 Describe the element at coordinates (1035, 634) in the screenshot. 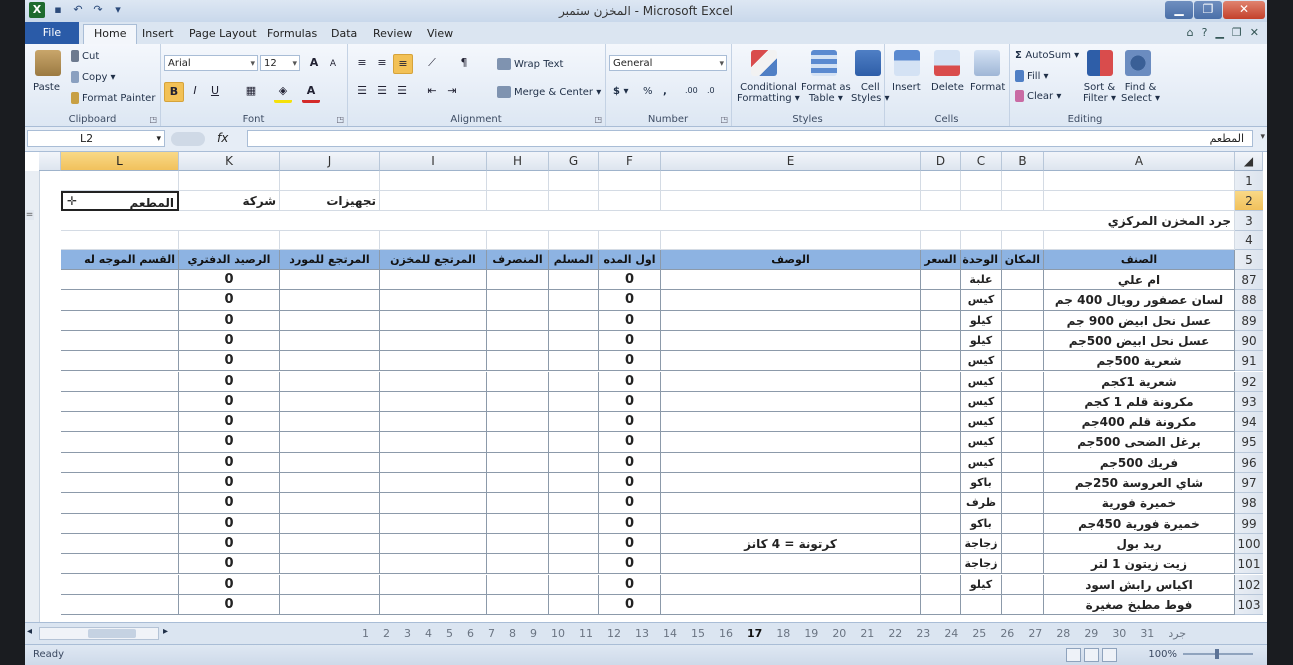

I see `sheet-tab-27: 27` at that location.